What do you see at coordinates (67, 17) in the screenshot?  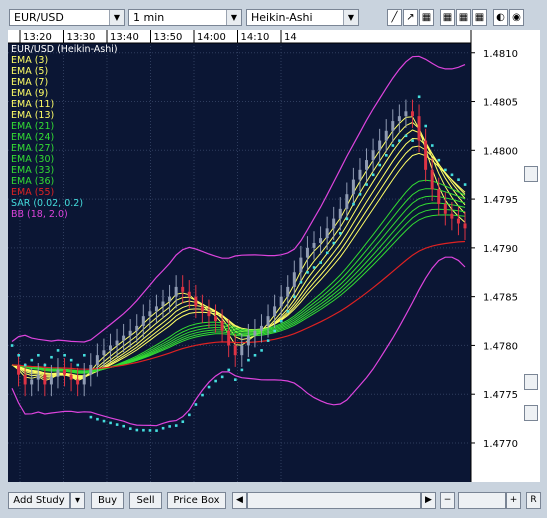 I see `symbol-select: EUR/USD ▼` at bounding box center [67, 17].